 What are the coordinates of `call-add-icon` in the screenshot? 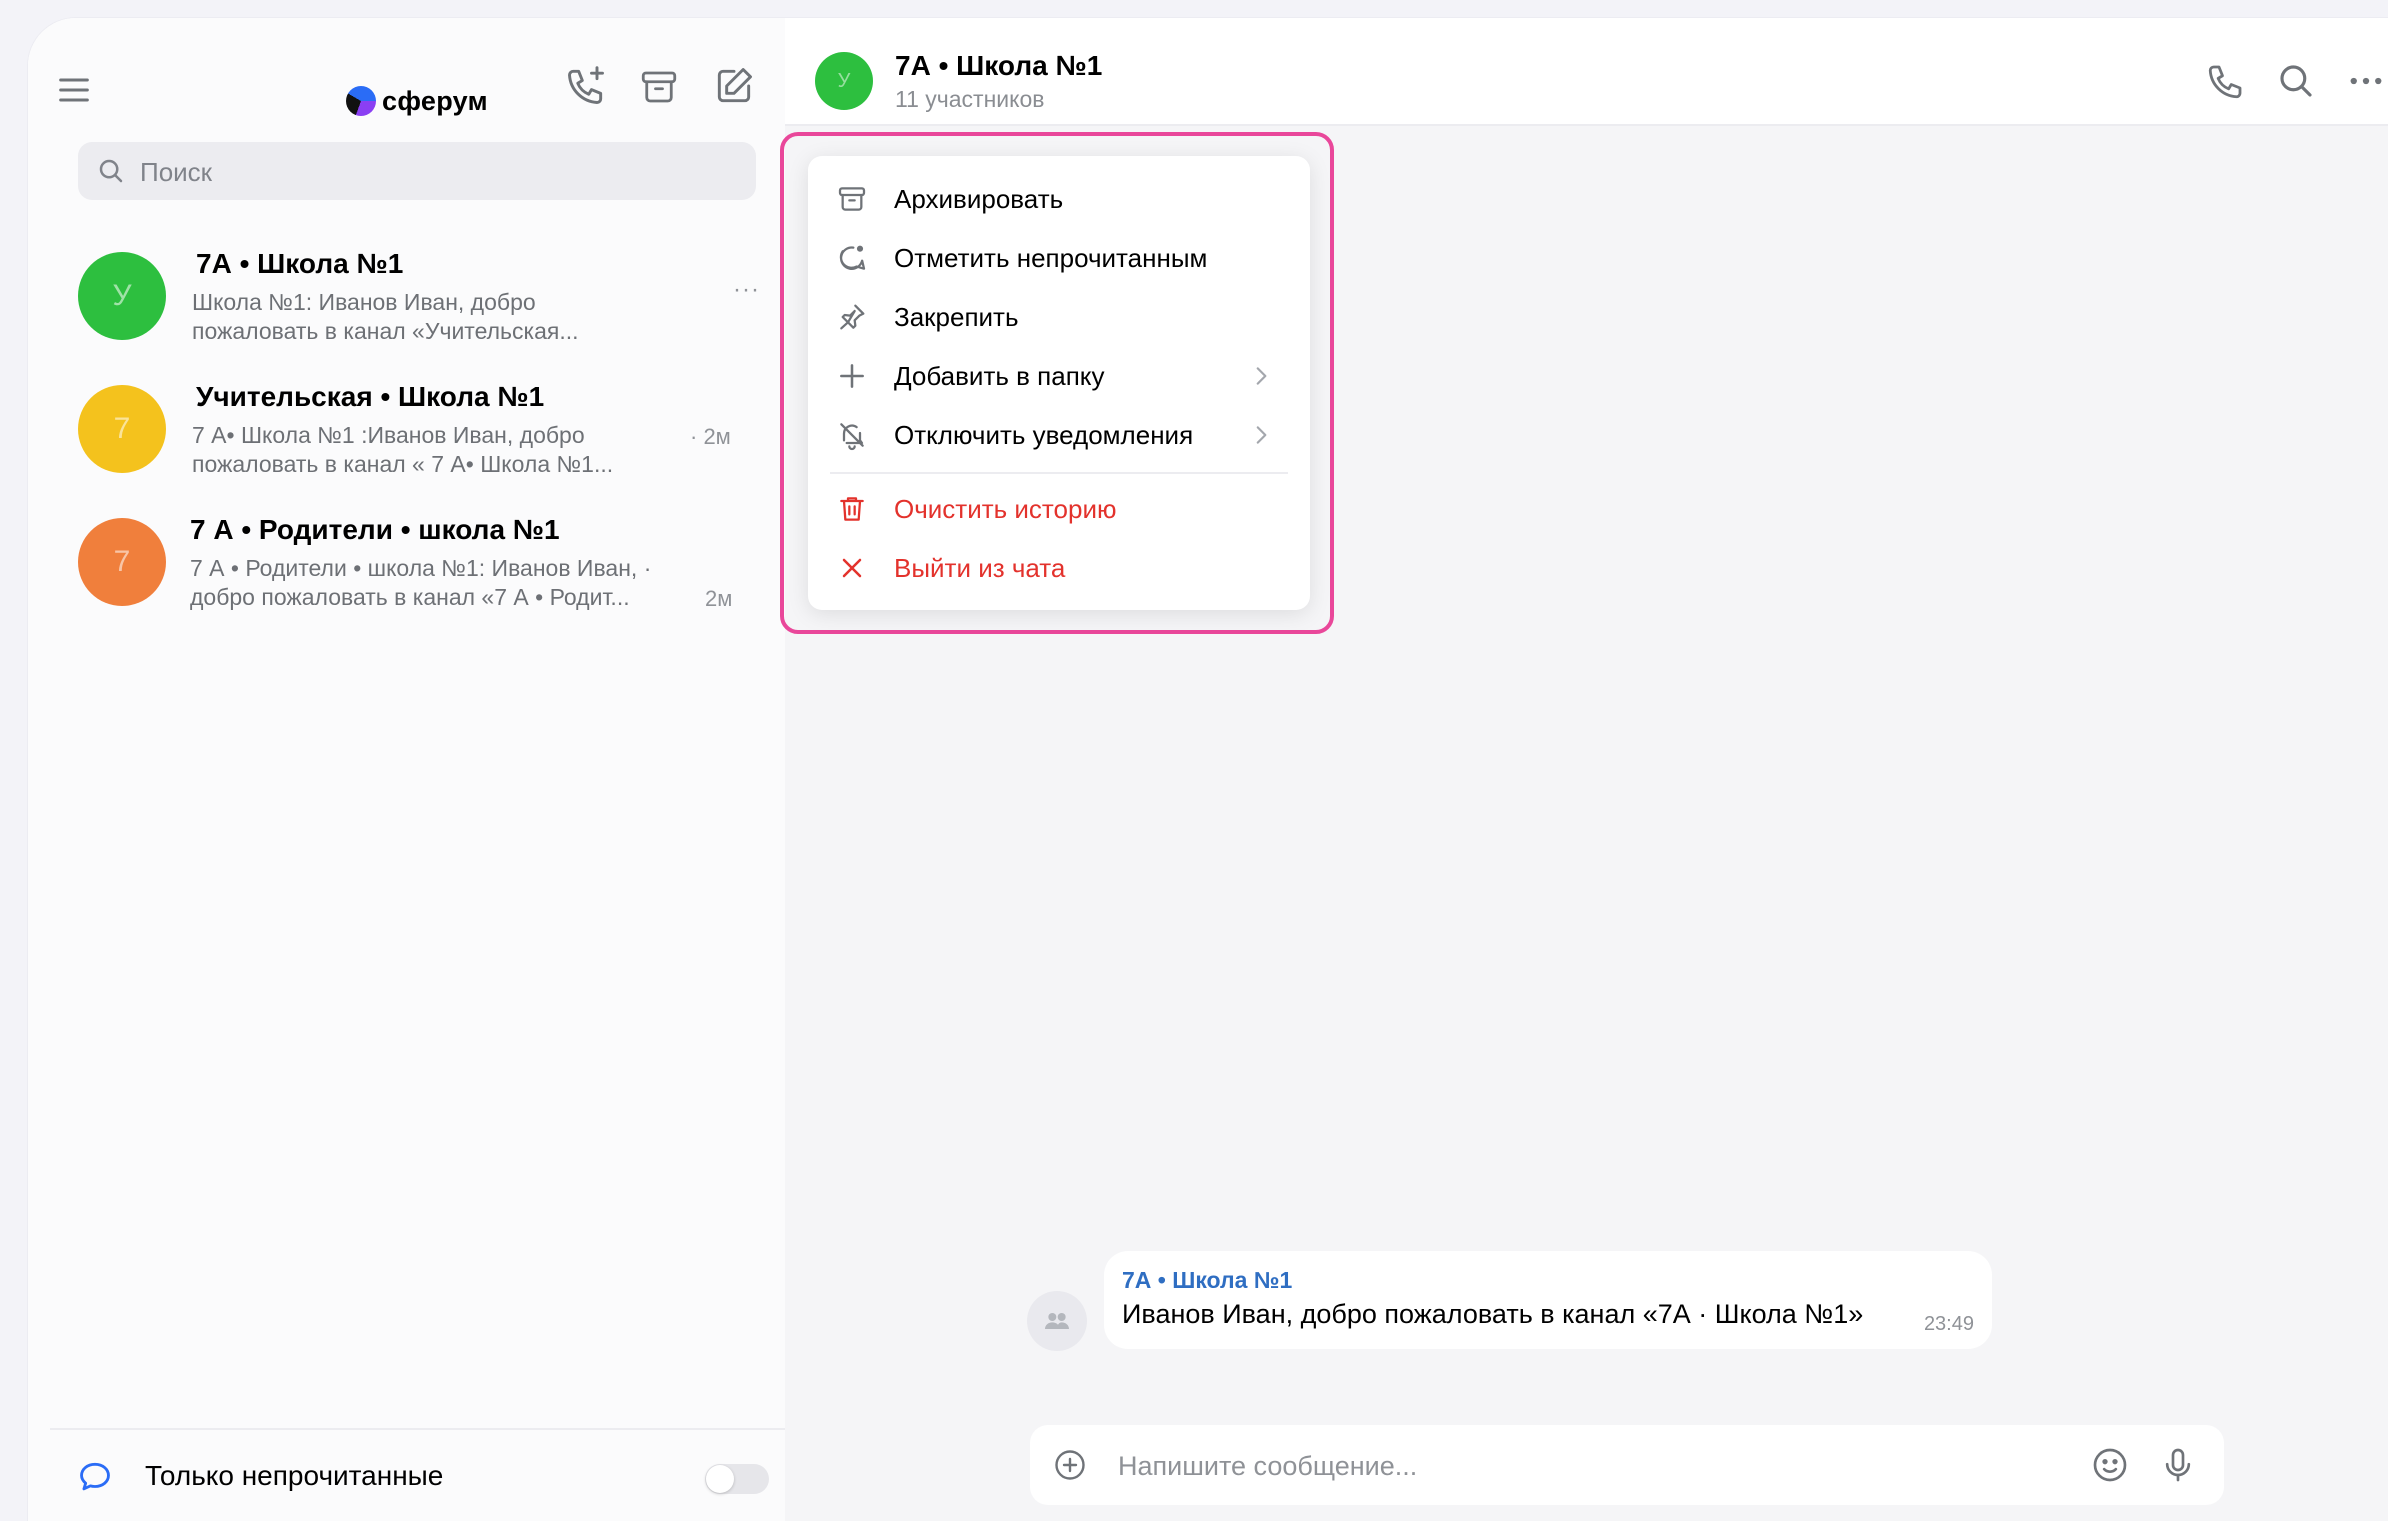 It's located at (586, 86).